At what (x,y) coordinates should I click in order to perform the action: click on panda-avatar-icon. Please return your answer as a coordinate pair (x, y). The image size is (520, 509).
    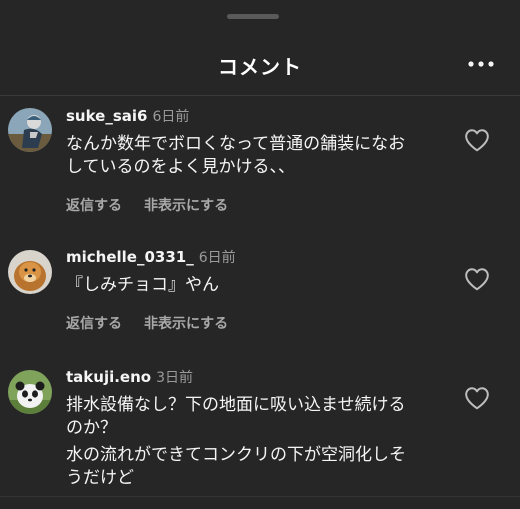
    Looking at the image, I should click on (30, 392).